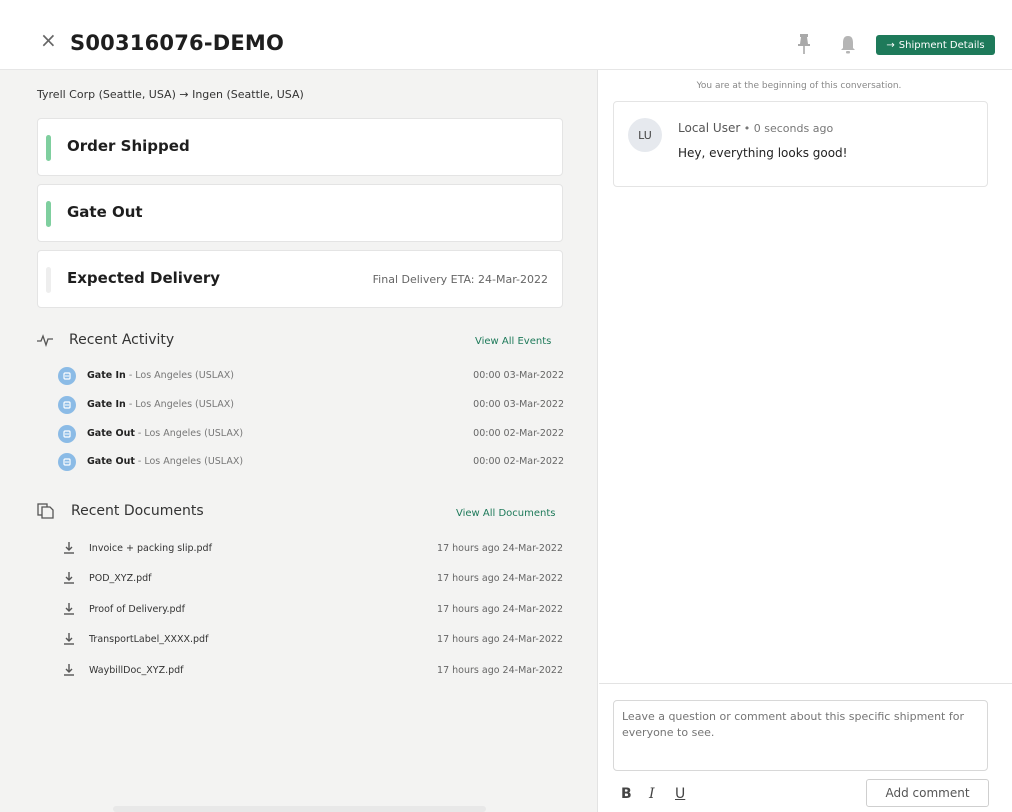  I want to click on comment-meta: Local User • 0 seconds ago, so click(755, 128).